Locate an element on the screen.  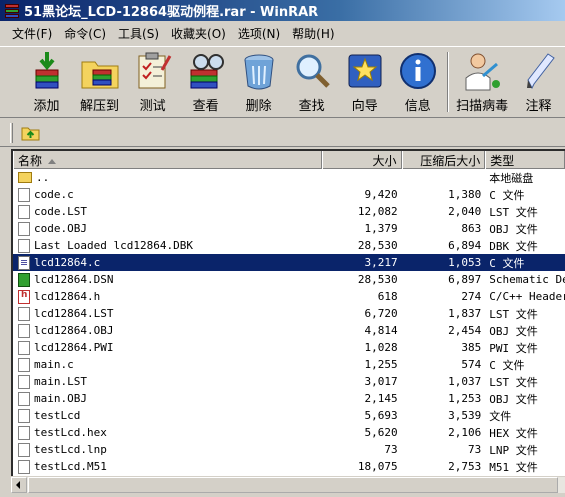
file-row: lcd12864.PWI 1,028 385 PWI 文件 is located at coordinates (289, 347).